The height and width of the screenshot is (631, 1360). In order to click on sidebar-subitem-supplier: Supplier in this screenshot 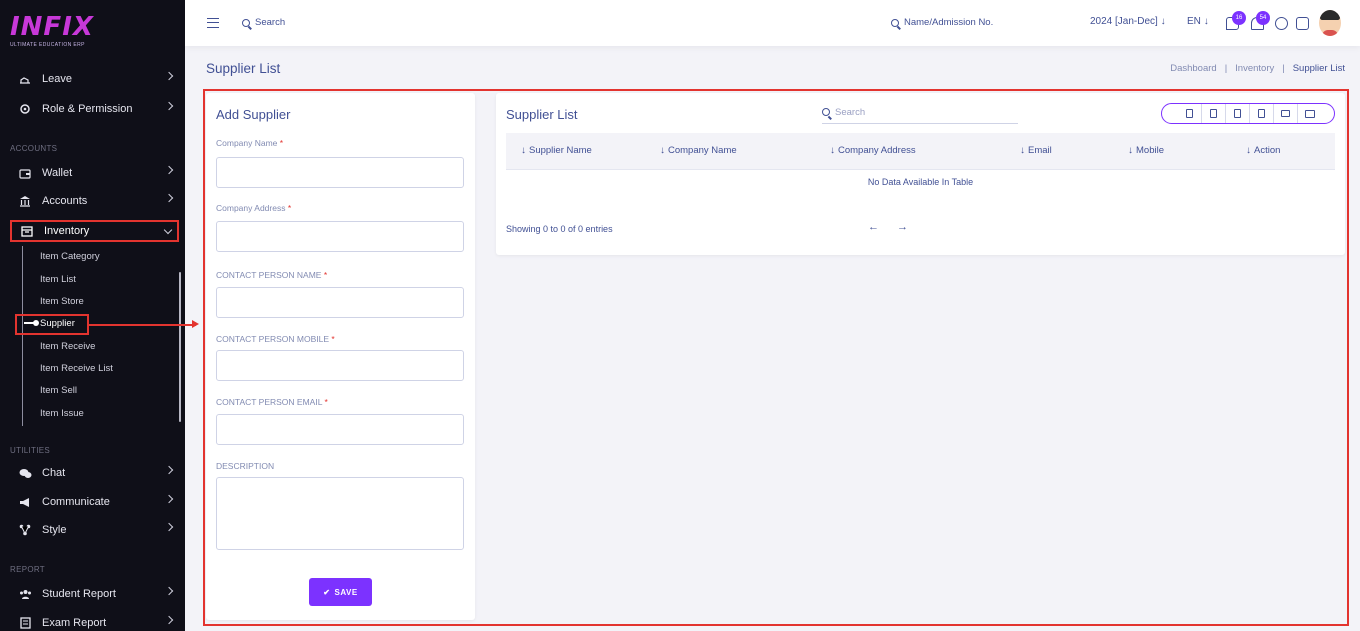, I will do `click(57, 323)`.